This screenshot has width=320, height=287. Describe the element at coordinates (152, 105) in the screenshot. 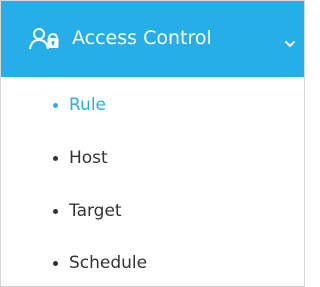

I see `submenu-item-rule: Rule` at that location.